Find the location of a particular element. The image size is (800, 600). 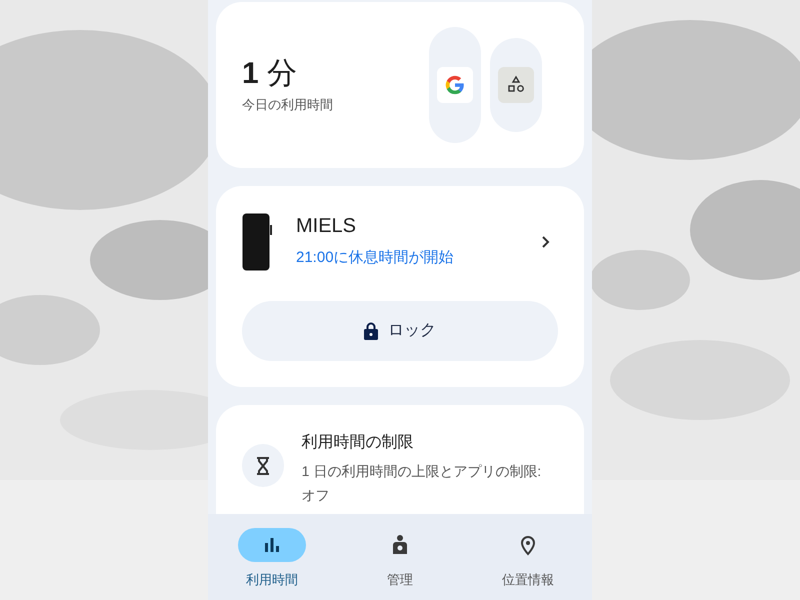

limits-title: 利用時間の制限 is located at coordinates (358, 442).